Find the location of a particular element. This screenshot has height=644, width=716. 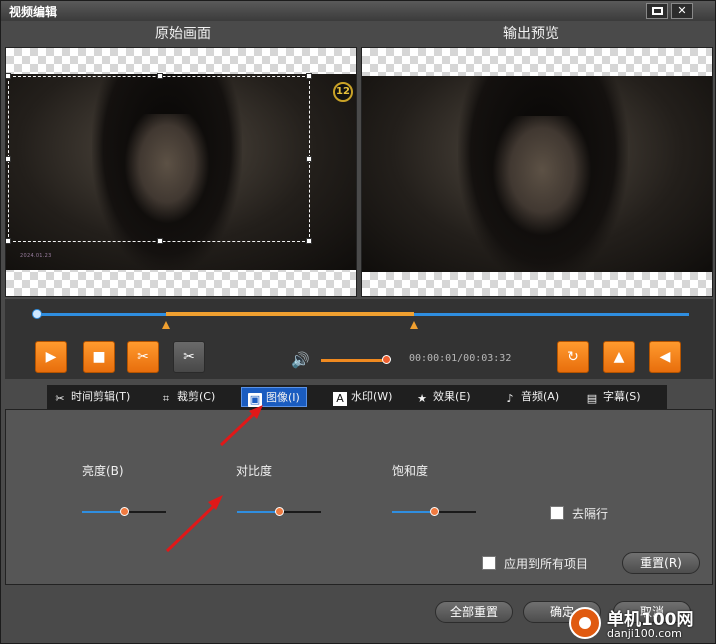

rotate-button: ↻ is located at coordinates (573, 357).